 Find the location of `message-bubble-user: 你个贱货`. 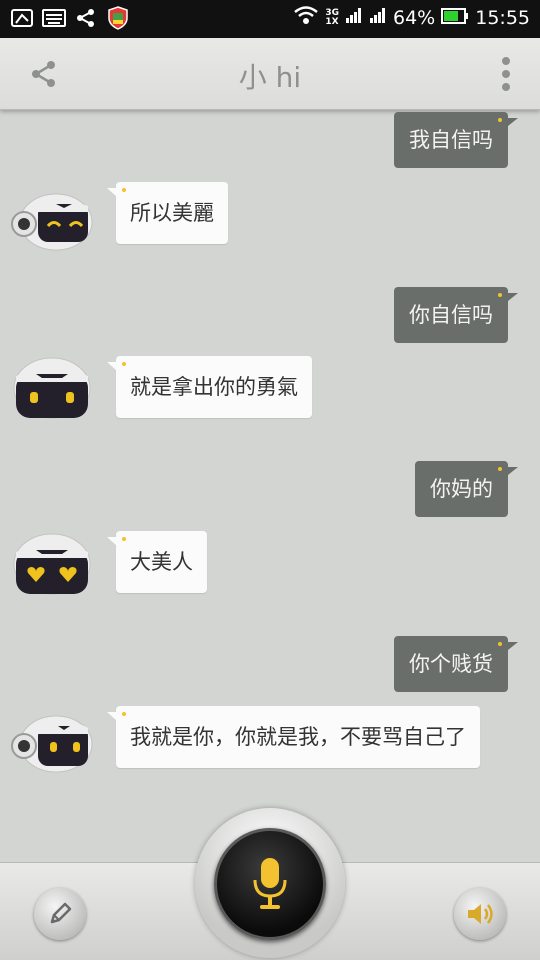

message-bubble-user: 你个贱货 is located at coordinates (456, 664).